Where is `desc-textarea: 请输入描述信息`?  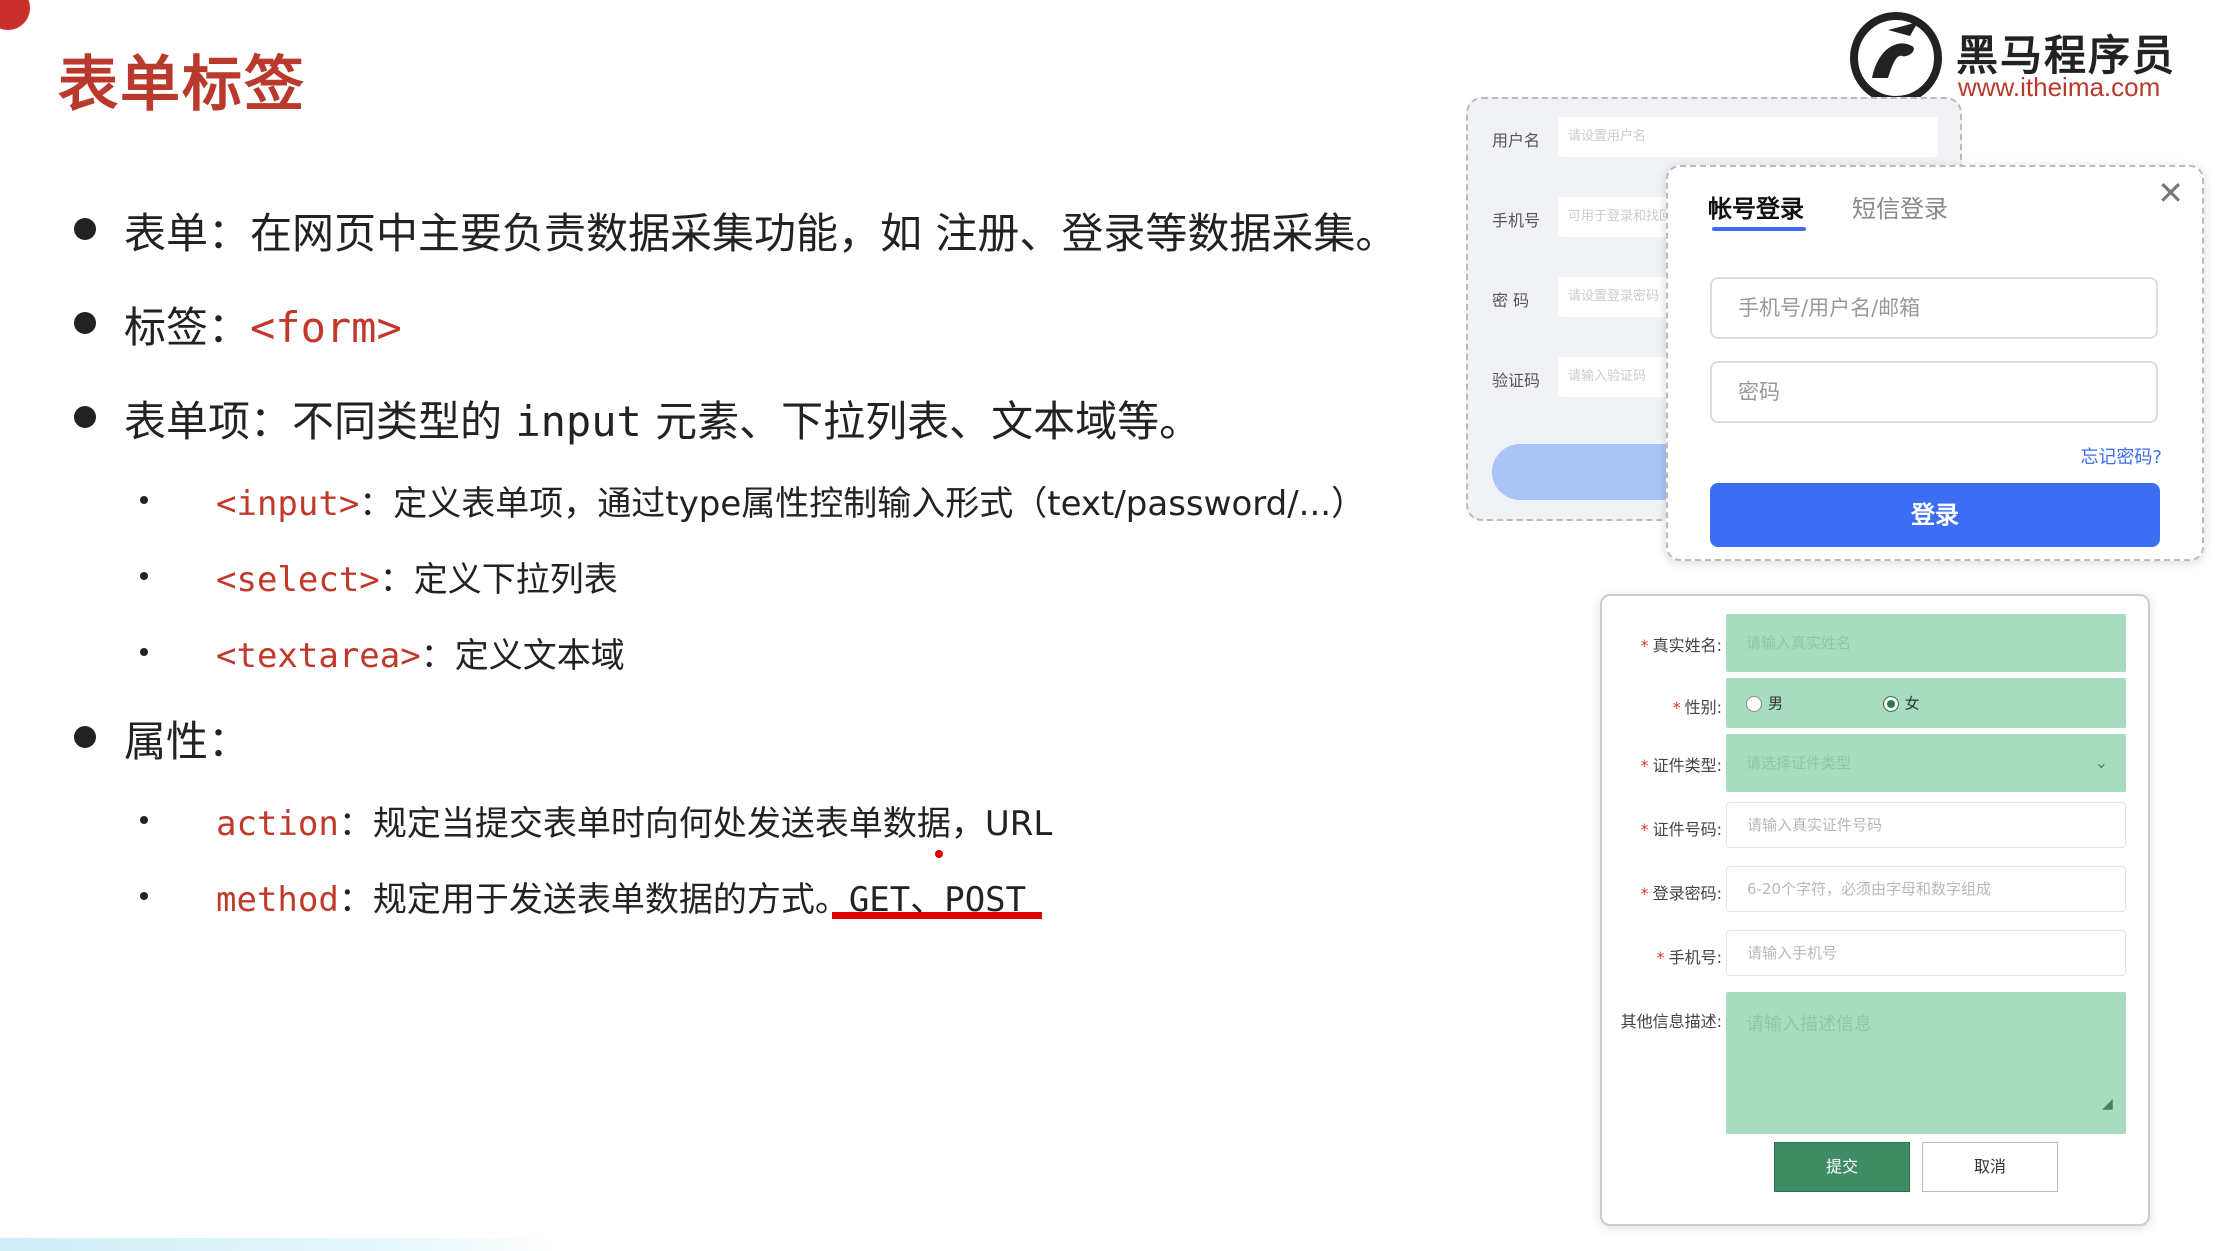 desc-textarea: 请输入描述信息 is located at coordinates (1926, 1063).